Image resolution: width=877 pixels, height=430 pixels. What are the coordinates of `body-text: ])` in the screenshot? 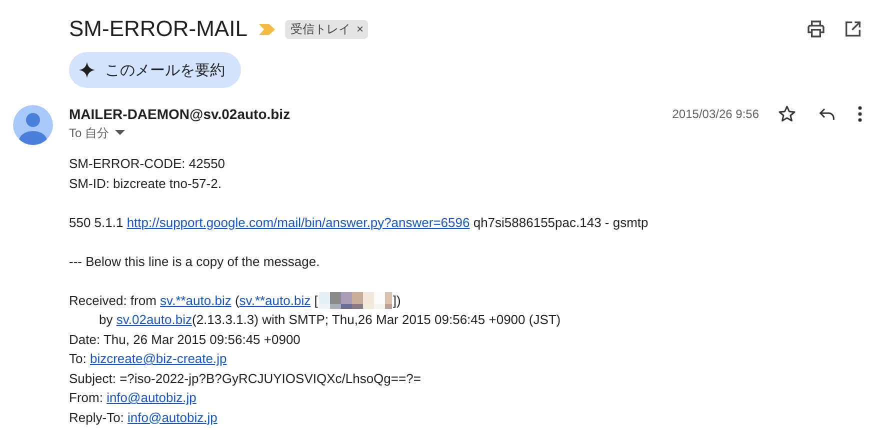 It's located at (396, 301).